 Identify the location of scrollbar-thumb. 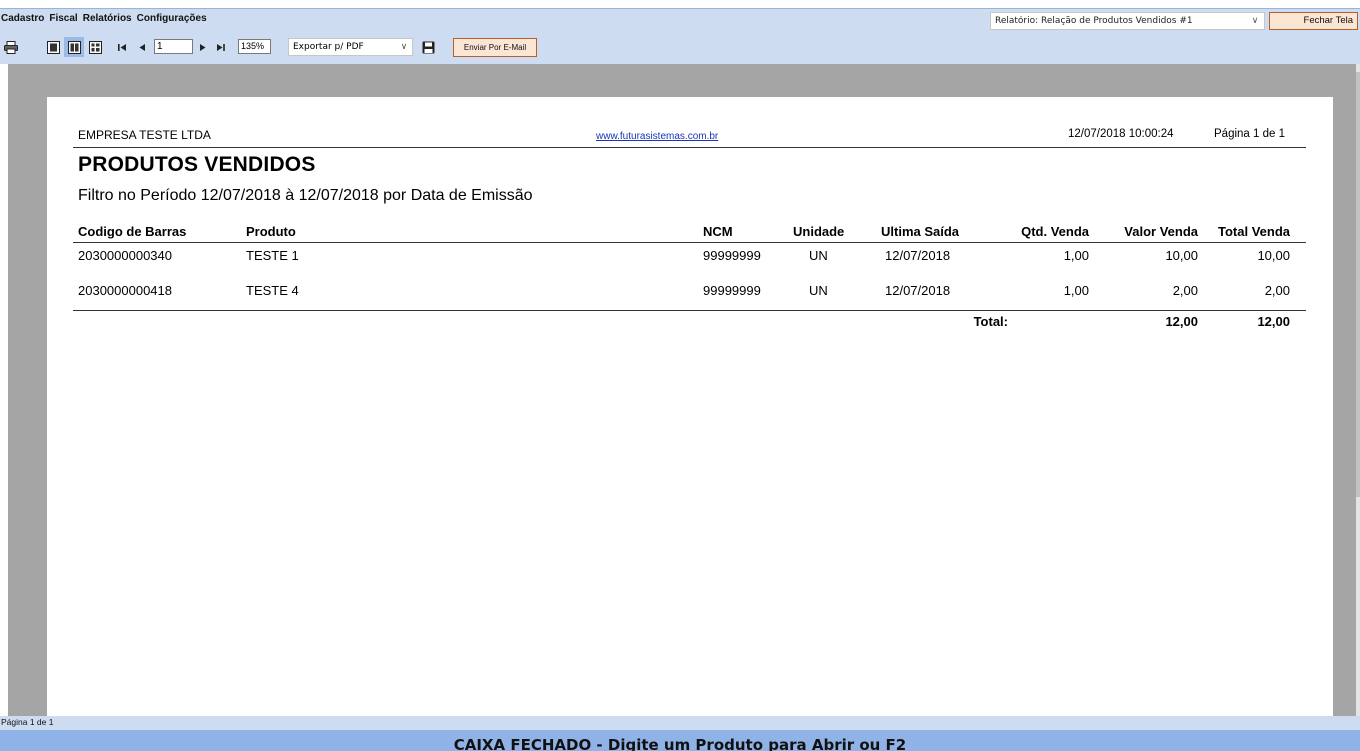
(1358, 284).